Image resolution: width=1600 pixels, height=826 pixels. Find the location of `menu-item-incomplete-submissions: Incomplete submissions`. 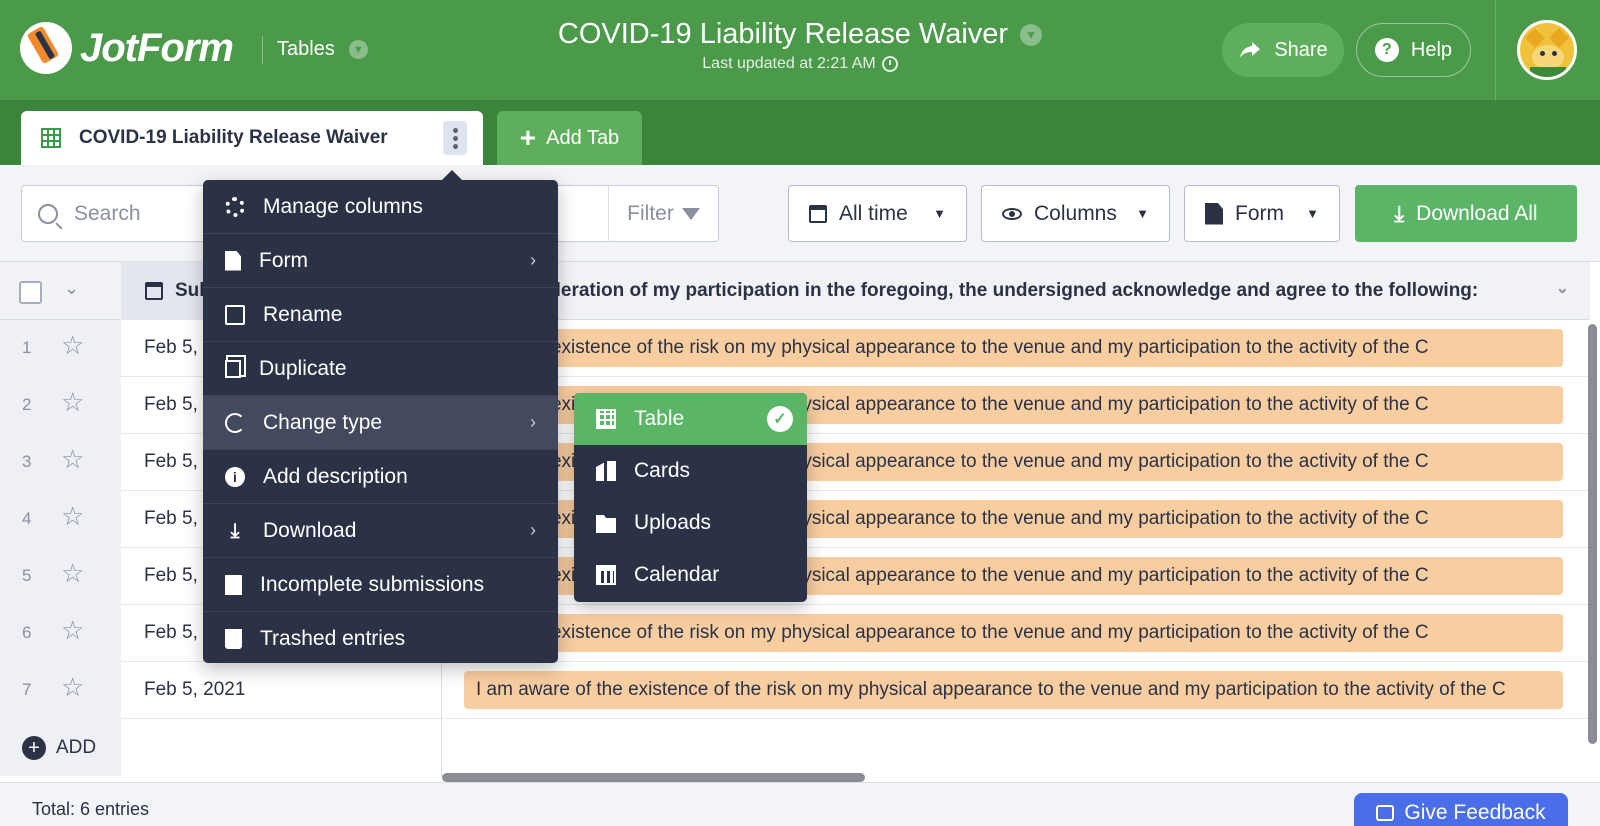

menu-item-incomplete-submissions: Incomplete submissions is located at coordinates (380, 585).